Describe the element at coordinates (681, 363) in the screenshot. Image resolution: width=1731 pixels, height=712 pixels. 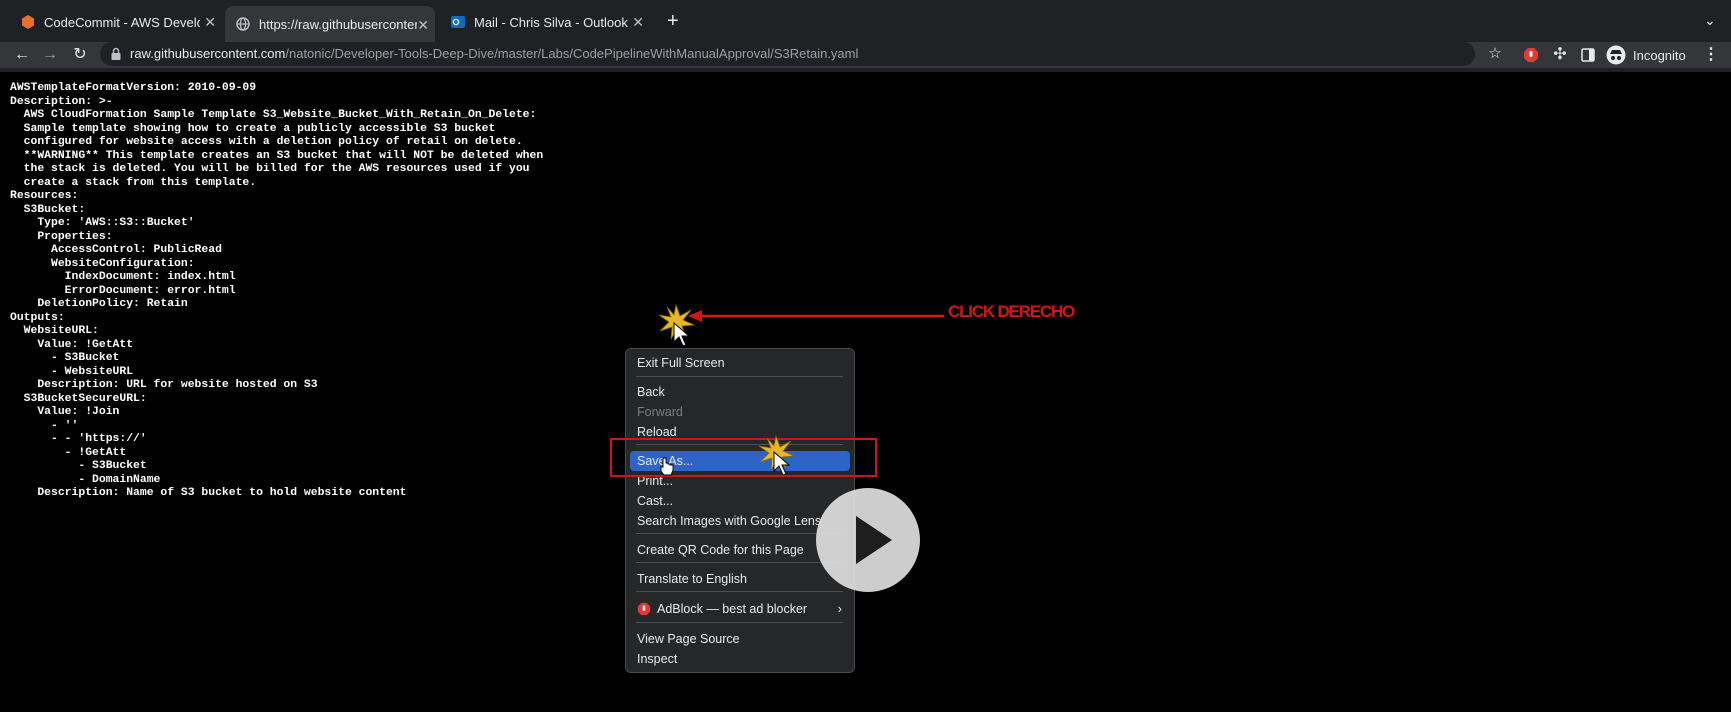
I see `menu-item-label: Exit Full Screen` at that location.